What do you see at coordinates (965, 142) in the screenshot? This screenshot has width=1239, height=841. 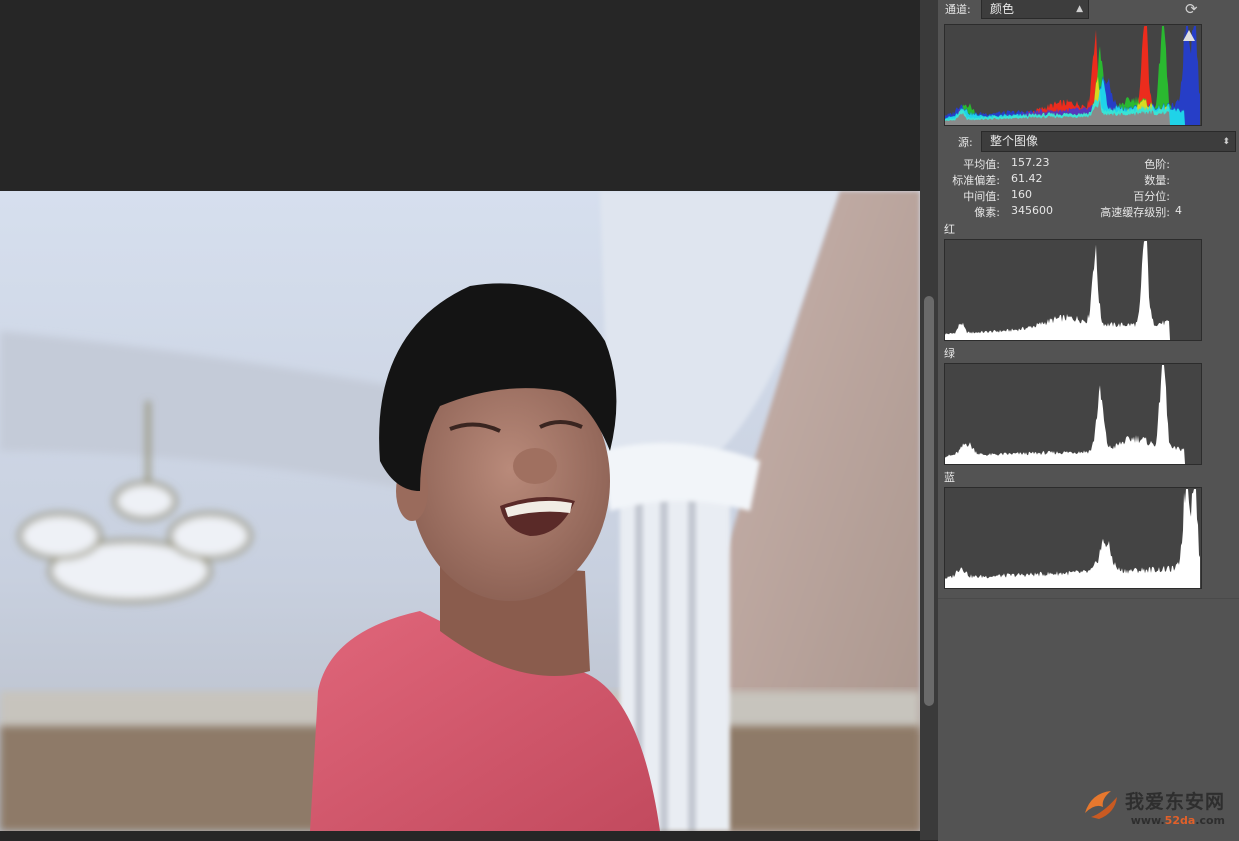 I see `source-label: 源:` at bounding box center [965, 142].